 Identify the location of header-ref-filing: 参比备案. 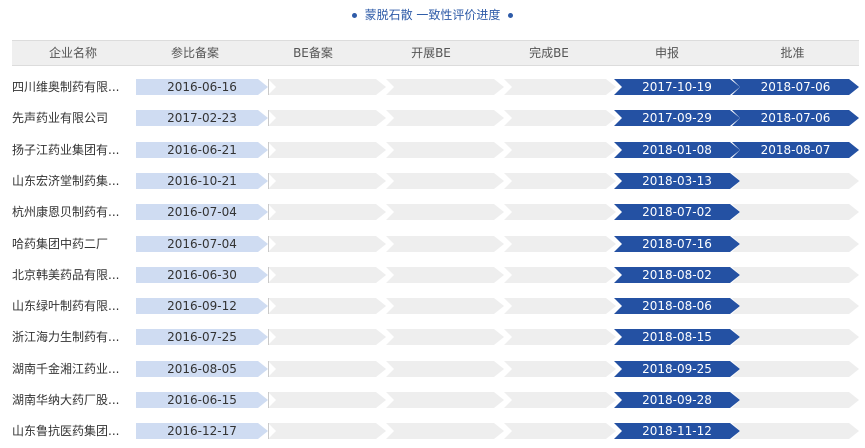
(194, 53).